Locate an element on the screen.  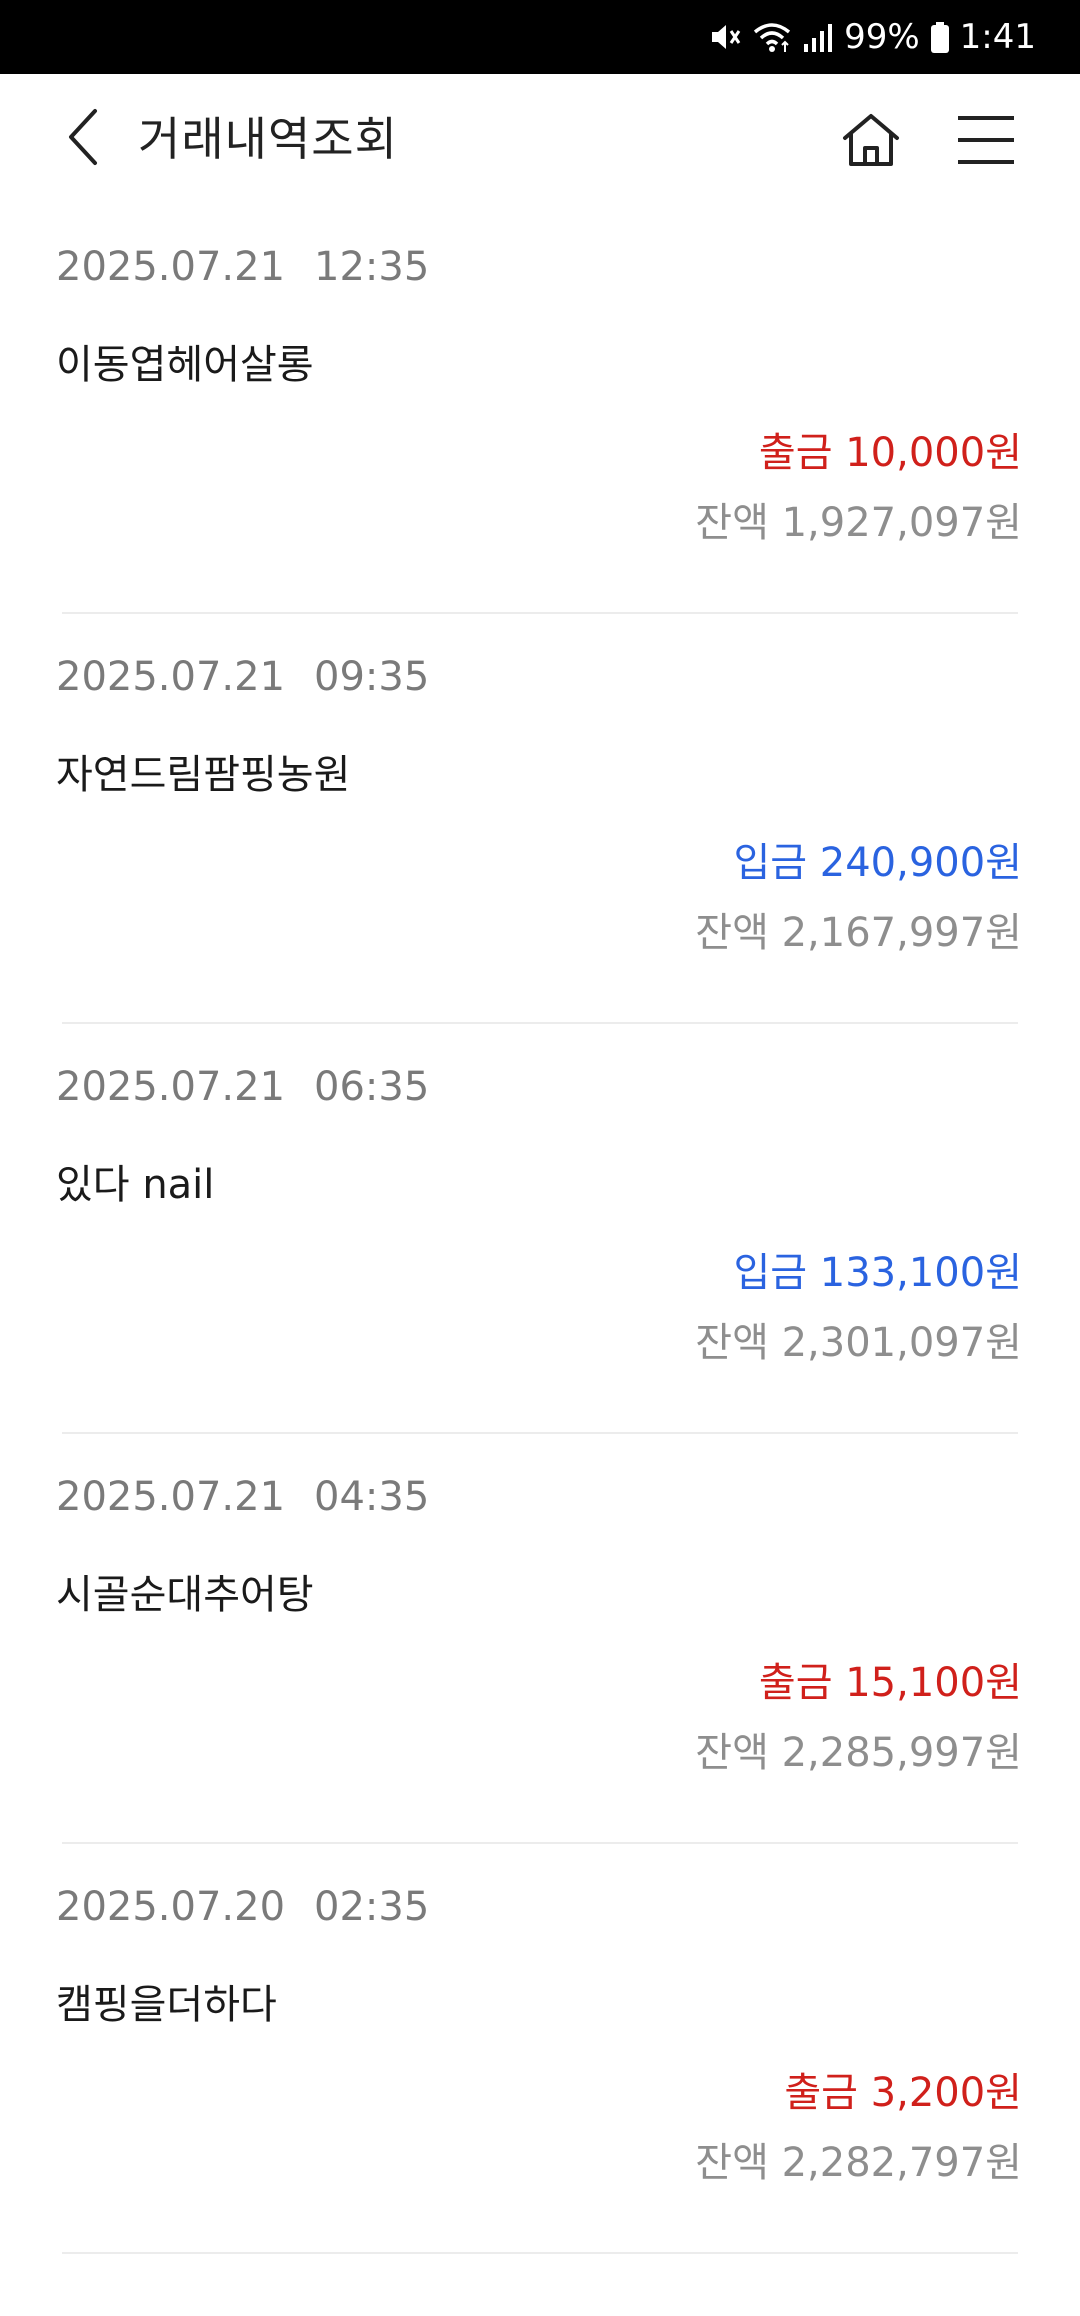
status-icons: 99% 1:41 is located at coordinates (872, 37).